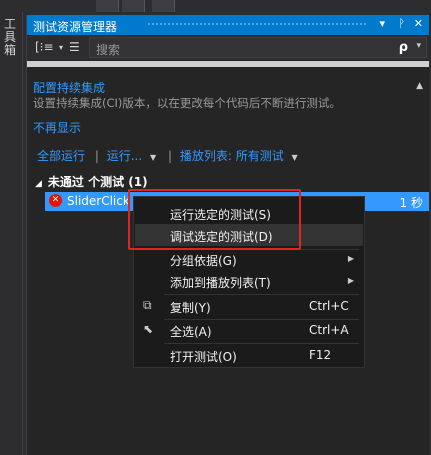  Describe the element at coordinates (11, 233) in the screenshot. I see `toolbox-sidebar: 工具箱` at that location.